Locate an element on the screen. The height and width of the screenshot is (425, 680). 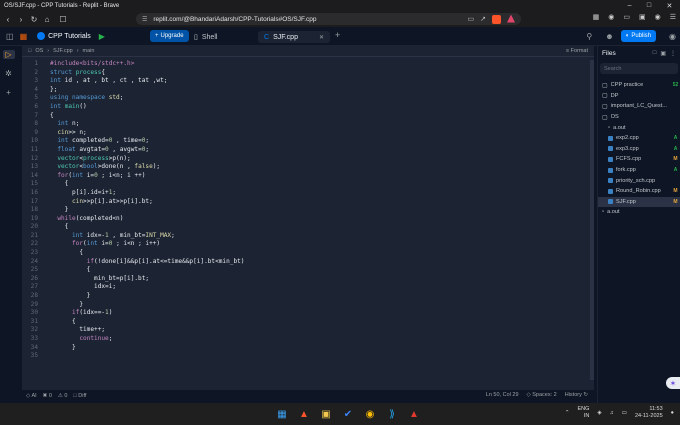
code-line: 10 int completed=0 , time=0; is located at coordinates (306, 141).